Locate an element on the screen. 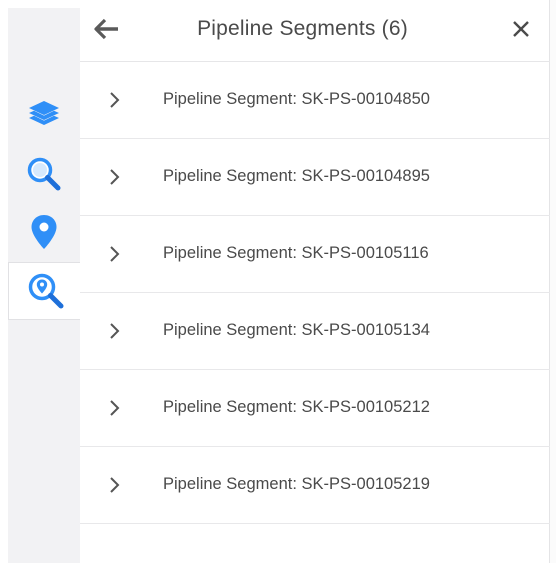  list-item: Pipeline Segment: SK-PS-00104895 is located at coordinates (315, 177).